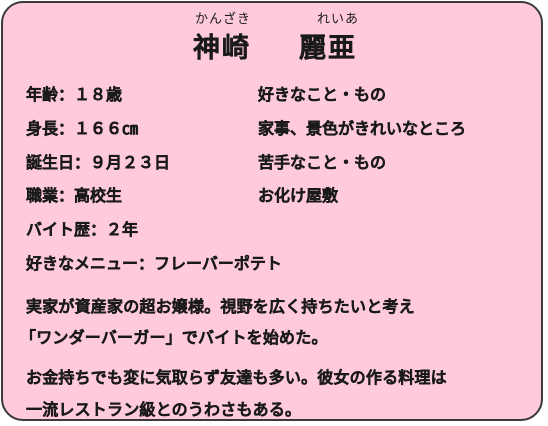  What do you see at coordinates (362, 128) in the screenshot?
I see `likes-value: 家事、景色がきれいなところ` at bounding box center [362, 128].